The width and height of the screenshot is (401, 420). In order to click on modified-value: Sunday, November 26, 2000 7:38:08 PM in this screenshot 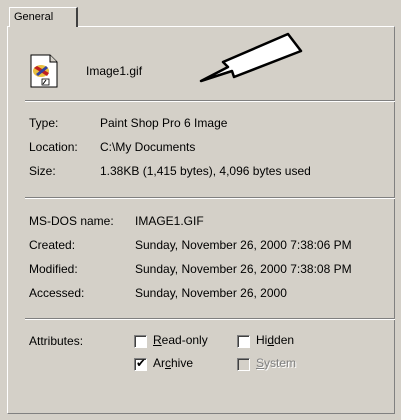, I will do `click(243, 269)`.